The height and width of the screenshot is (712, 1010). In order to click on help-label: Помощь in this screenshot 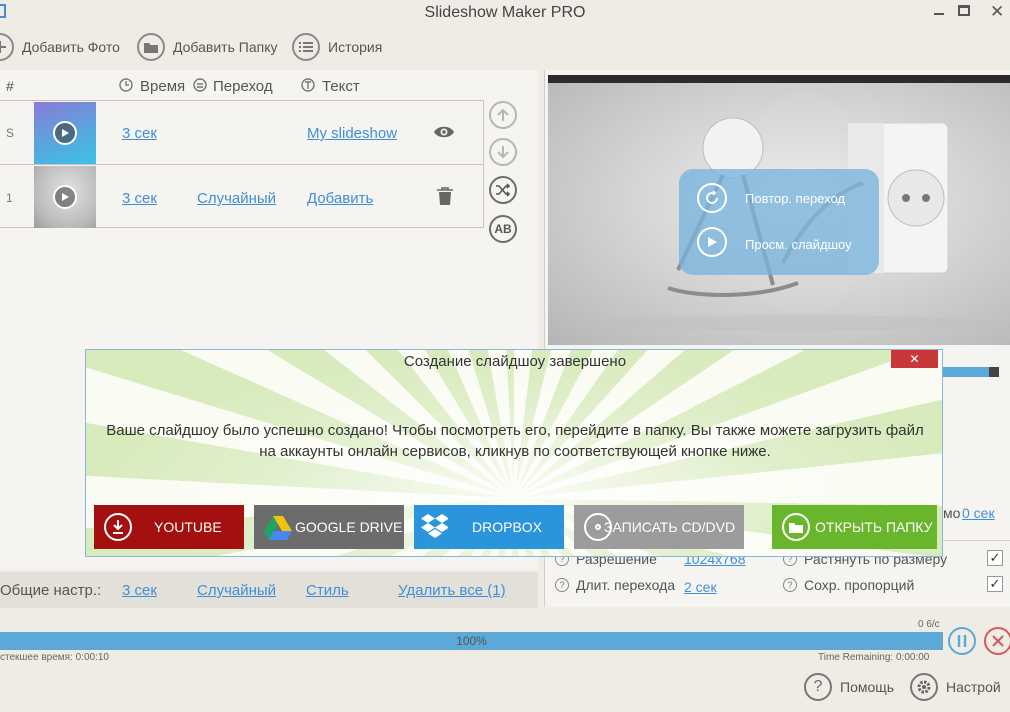, I will do `click(867, 687)`.